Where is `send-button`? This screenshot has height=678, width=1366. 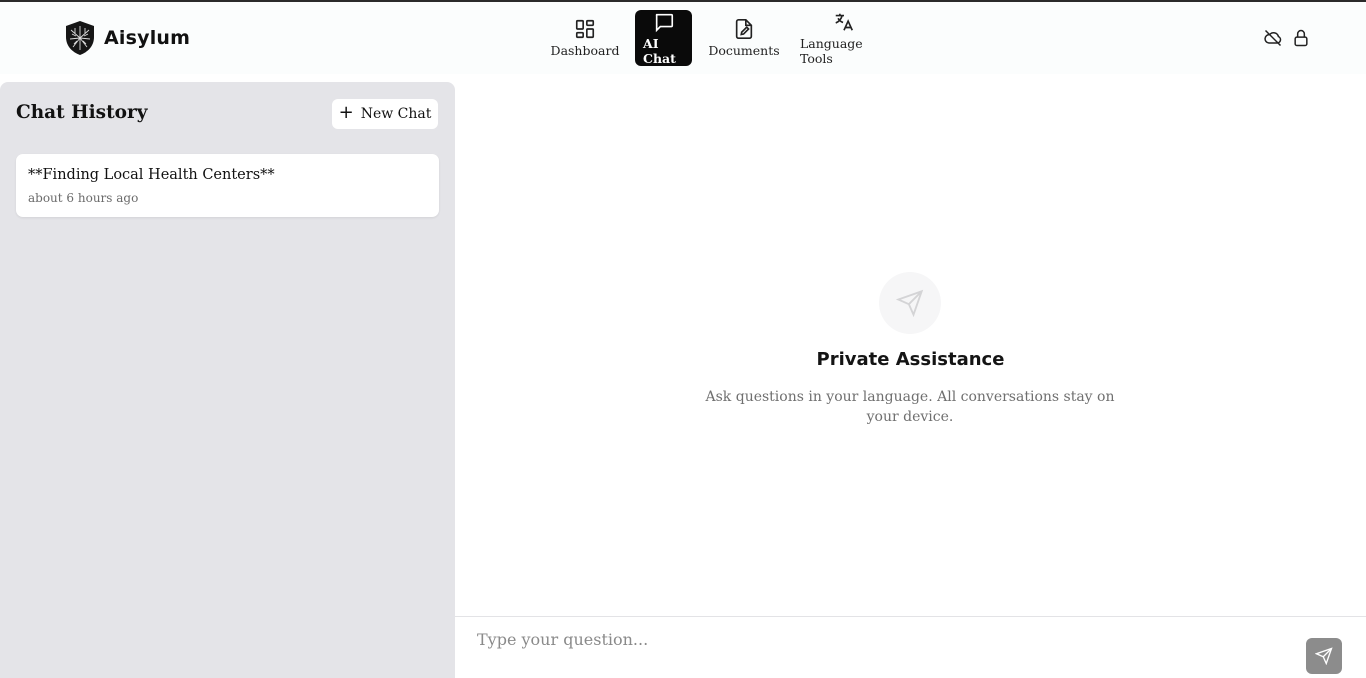
send-button is located at coordinates (1324, 656).